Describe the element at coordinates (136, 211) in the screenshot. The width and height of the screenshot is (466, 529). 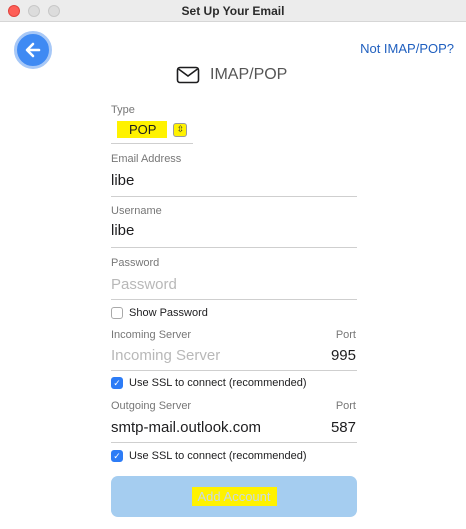
I see `username-label: Username` at that location.